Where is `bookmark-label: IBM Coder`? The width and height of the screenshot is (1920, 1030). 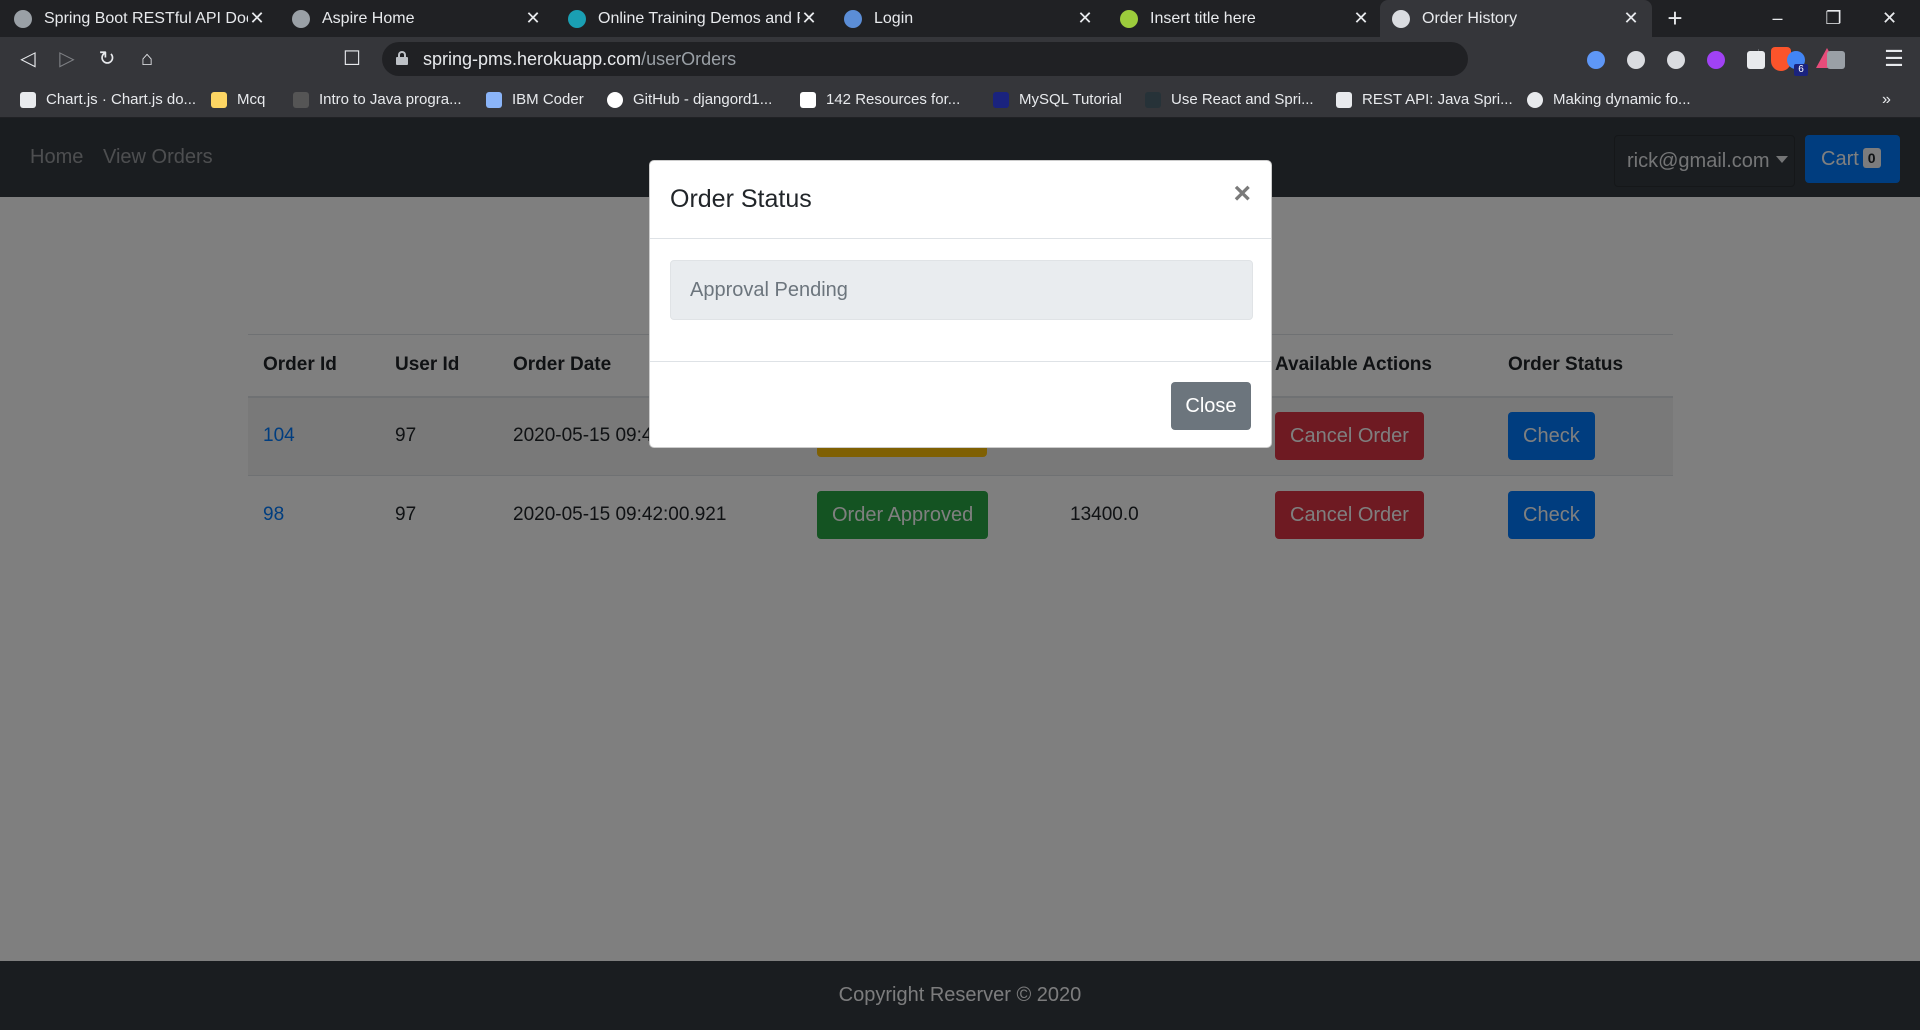
bookmark-label: IBM Coder is located at coordinates (548, 99).